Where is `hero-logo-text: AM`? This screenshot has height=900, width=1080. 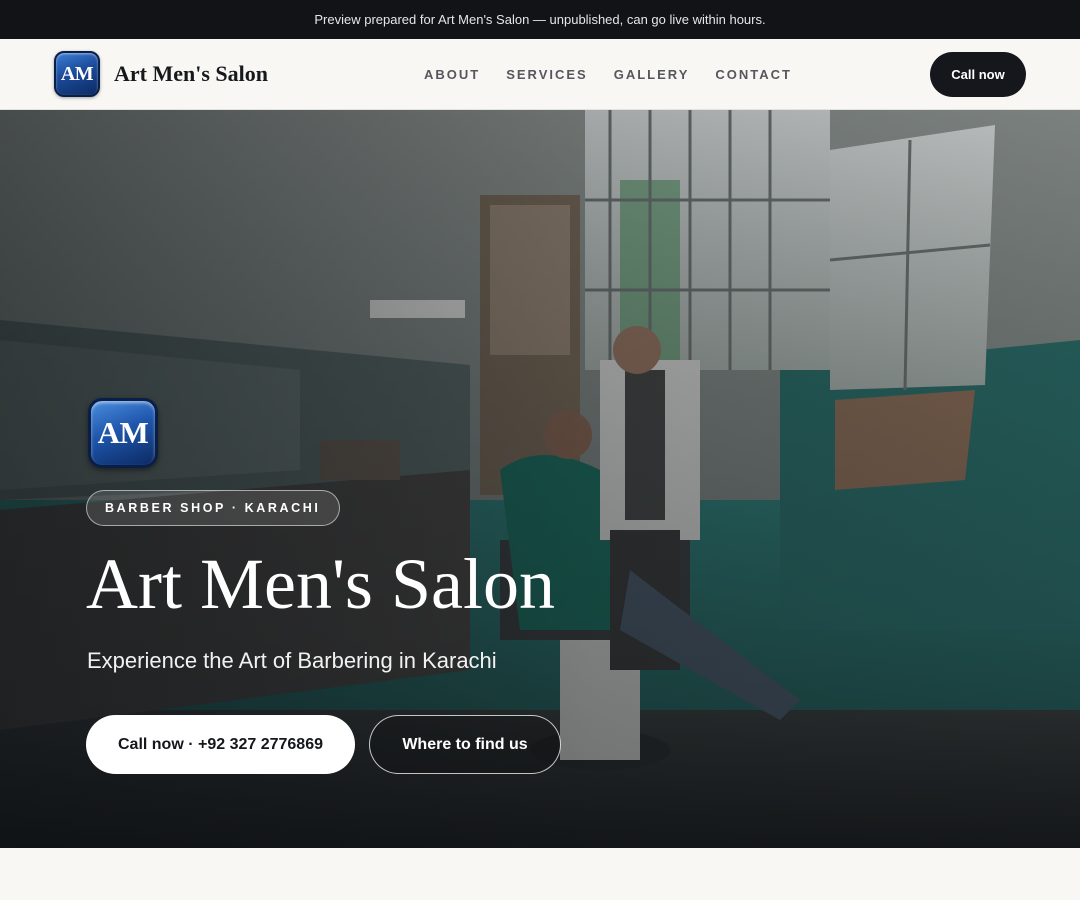
hero-logo-text: AM is located at coordinates (123, 432).